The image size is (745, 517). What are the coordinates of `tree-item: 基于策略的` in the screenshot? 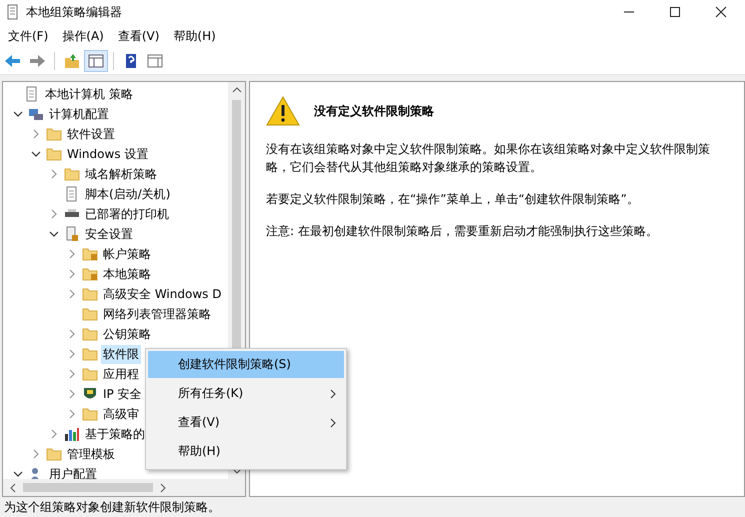 It's located at (115, 434).